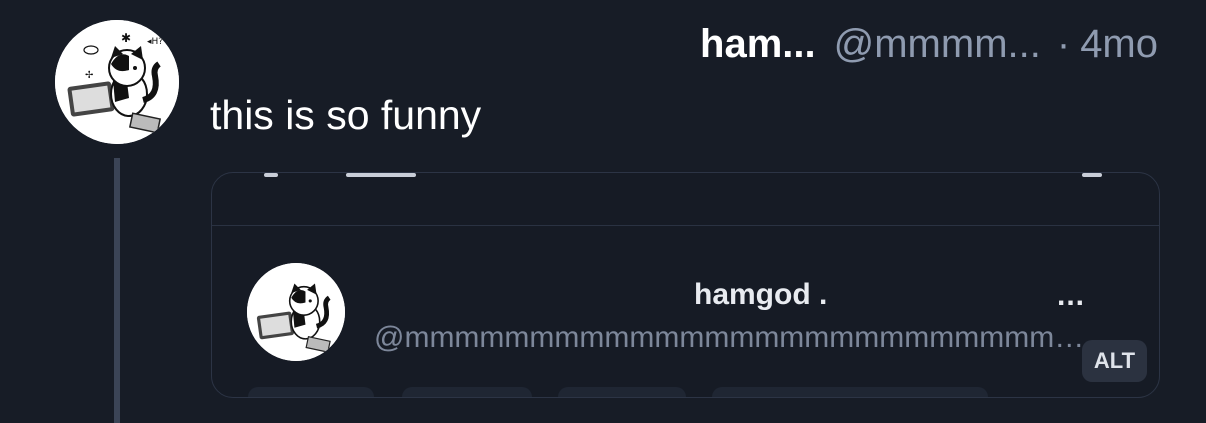 Image resolution: width=1206 pixels, height=423 pixels. I want to click on cat-avatar-image, so click(296, 312).